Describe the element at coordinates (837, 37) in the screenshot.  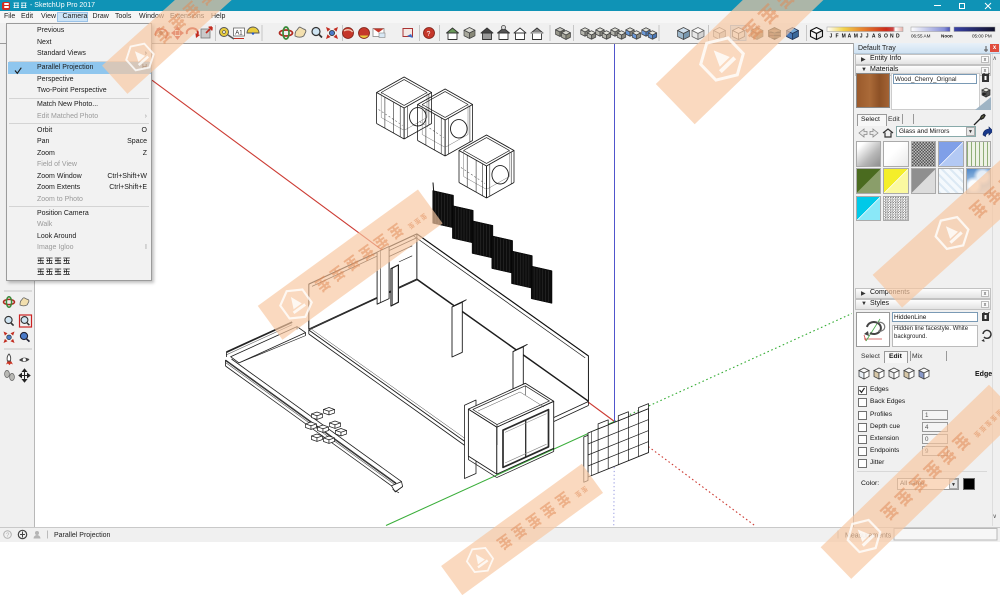
I see `svg-text: F` at that location.